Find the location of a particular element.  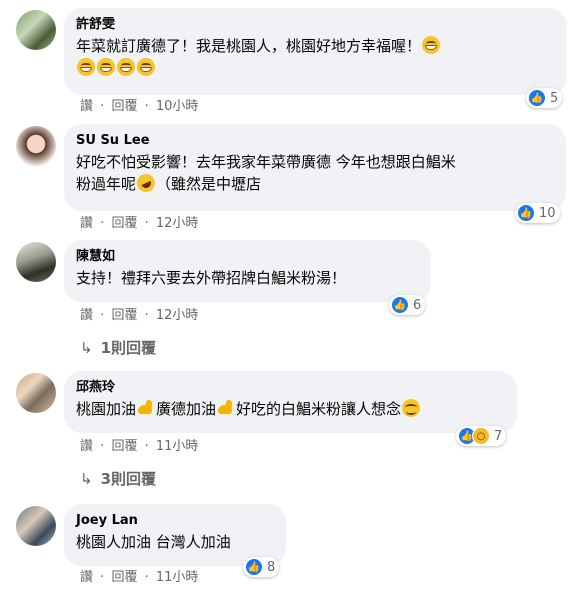

reaction-count: 6 is located at coordinates (417, 305).